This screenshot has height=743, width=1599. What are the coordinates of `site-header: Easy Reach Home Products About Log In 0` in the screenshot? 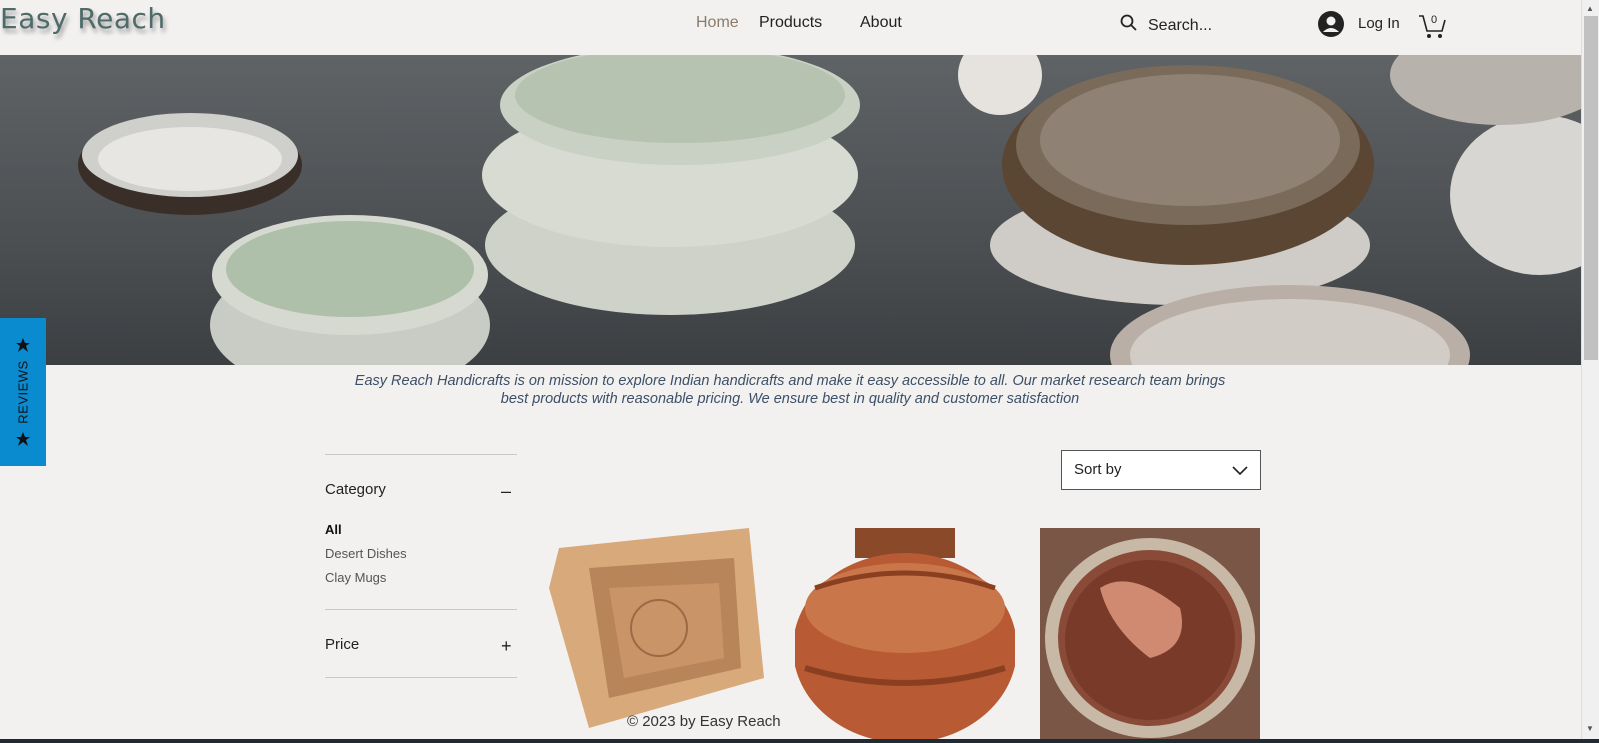 It's located at (790, 27).